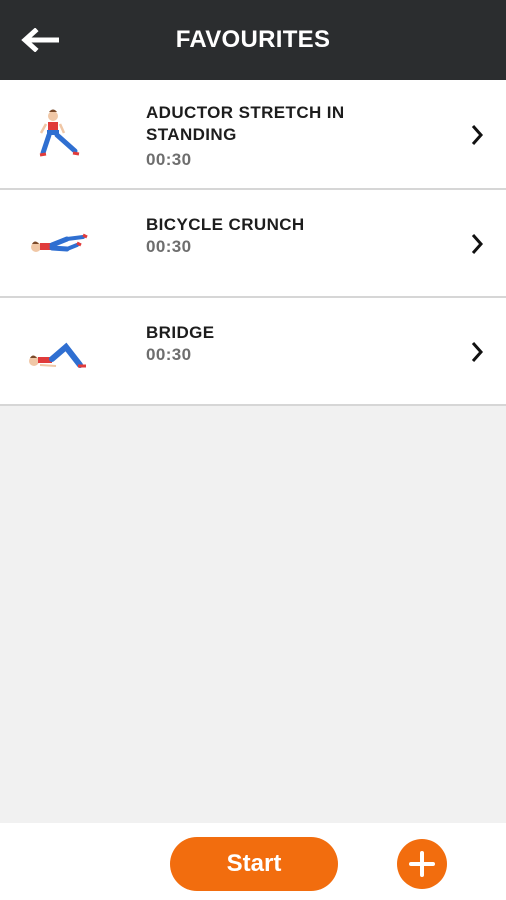 This screenshot has height=900, width=506. I want to click on exercise-row-bicycle-crunch: BICYCLE CRUNCH 00:30, so click(253, 244).